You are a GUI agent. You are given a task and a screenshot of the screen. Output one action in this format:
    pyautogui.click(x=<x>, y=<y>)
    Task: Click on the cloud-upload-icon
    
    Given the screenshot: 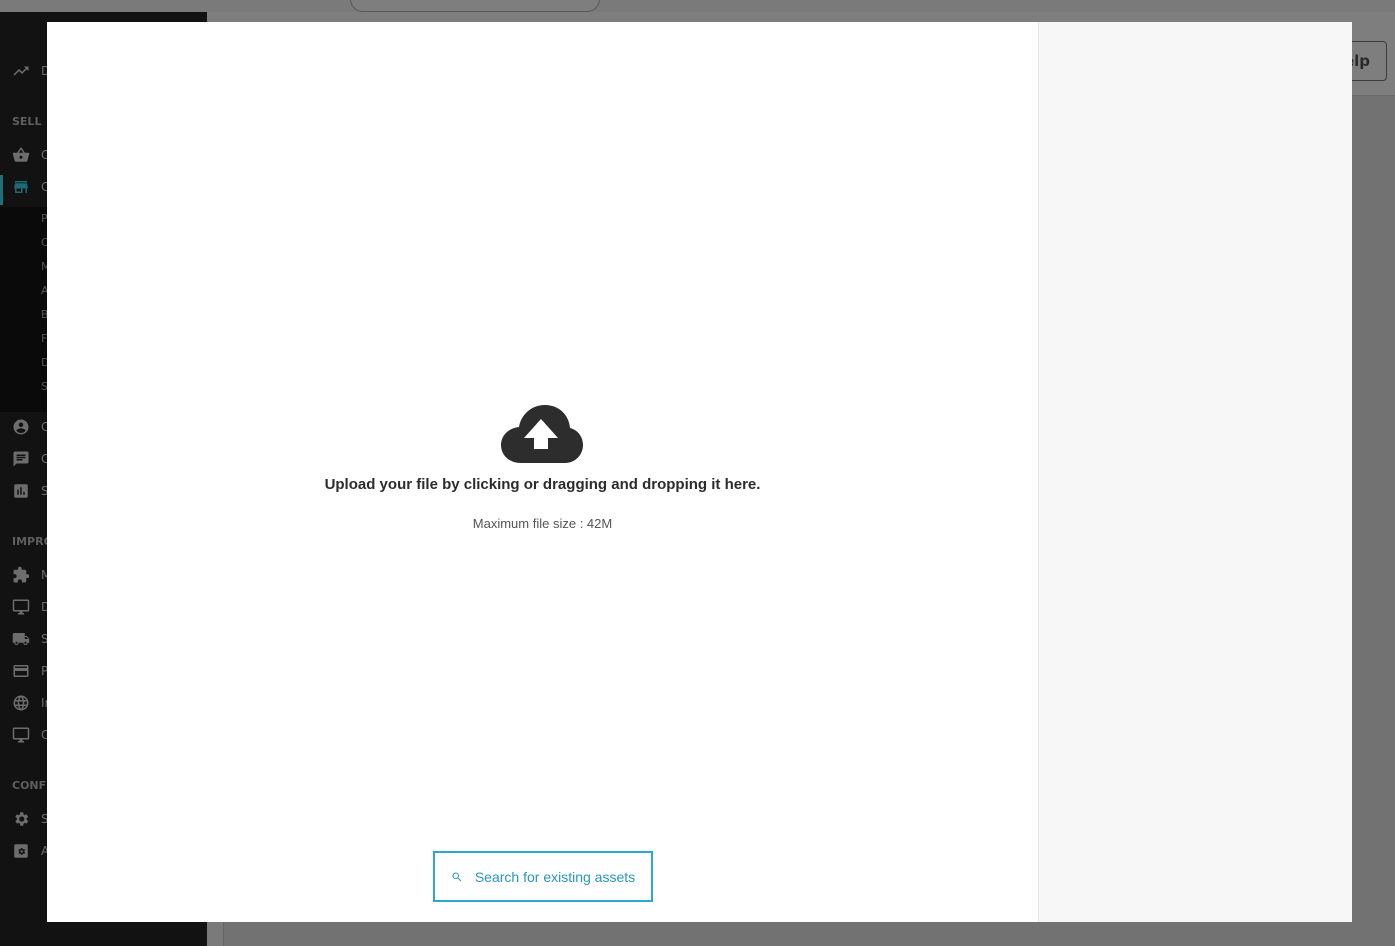 What is the action you would take?
    pyautogui.click(x=542, y=434)
    